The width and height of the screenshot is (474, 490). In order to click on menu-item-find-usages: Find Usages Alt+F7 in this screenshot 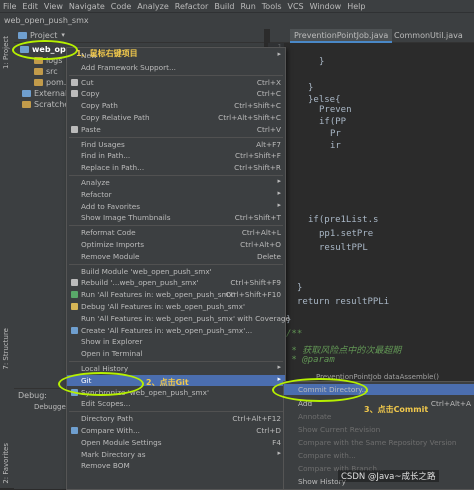, I will do `click(176, 144)`.